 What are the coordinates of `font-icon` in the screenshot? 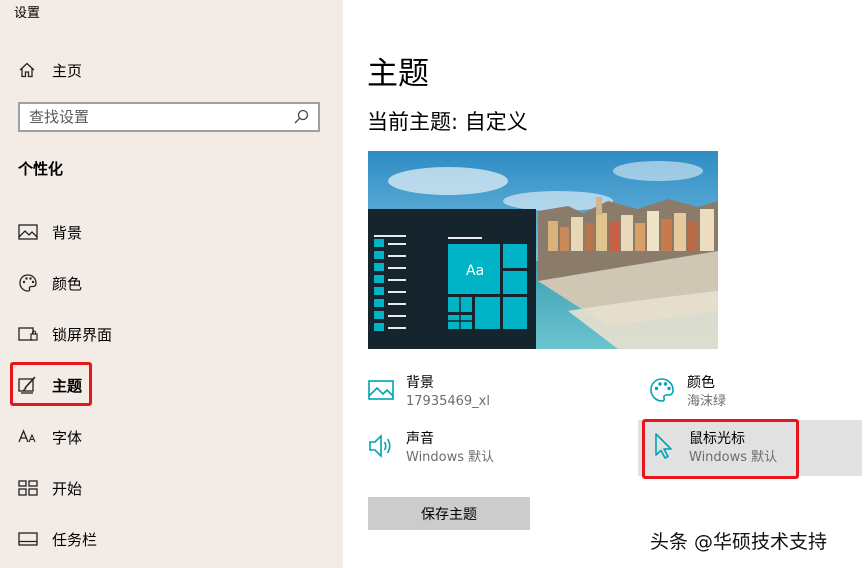 It's located at (28, 437).